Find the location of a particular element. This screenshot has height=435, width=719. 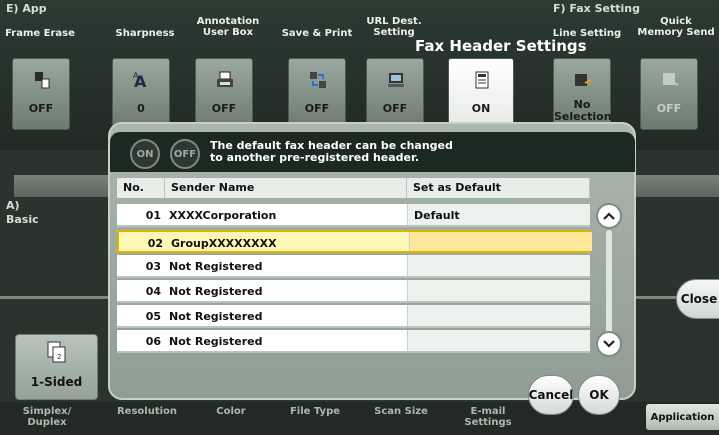

section-label-app: E) App is located at coordinates (26, 8).